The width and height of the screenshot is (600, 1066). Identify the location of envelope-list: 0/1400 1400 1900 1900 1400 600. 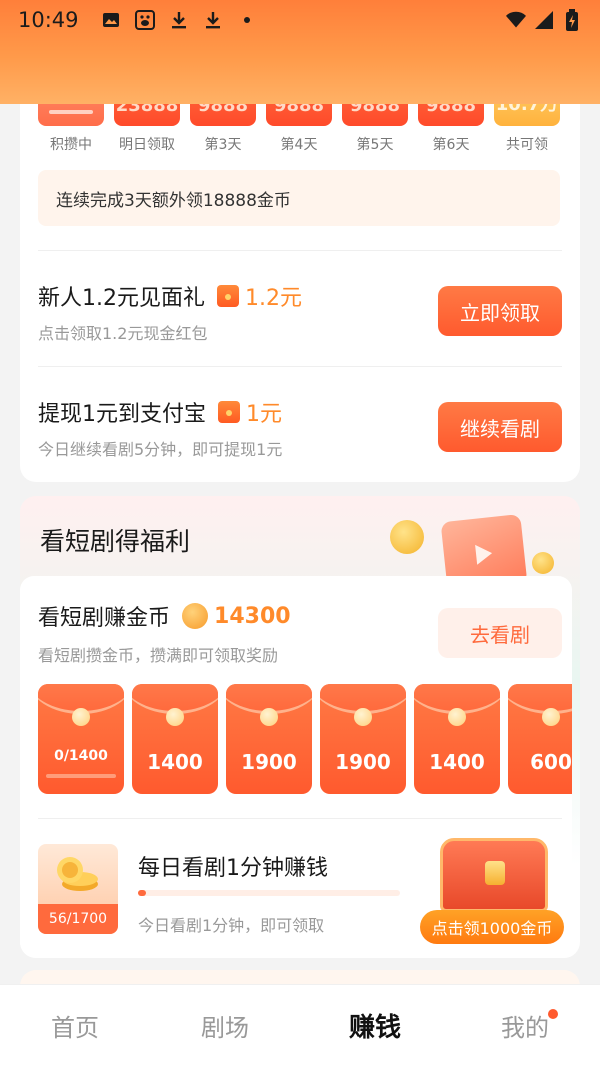
(305, 740).